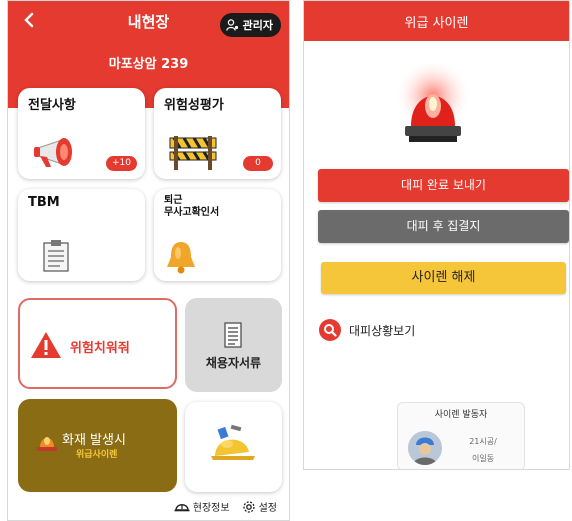 The width and height of the screenshot is (572, 521). Describe the element at coordinates (257, 25) in the screenshot. I see `admin-label: 관리자` at that location.